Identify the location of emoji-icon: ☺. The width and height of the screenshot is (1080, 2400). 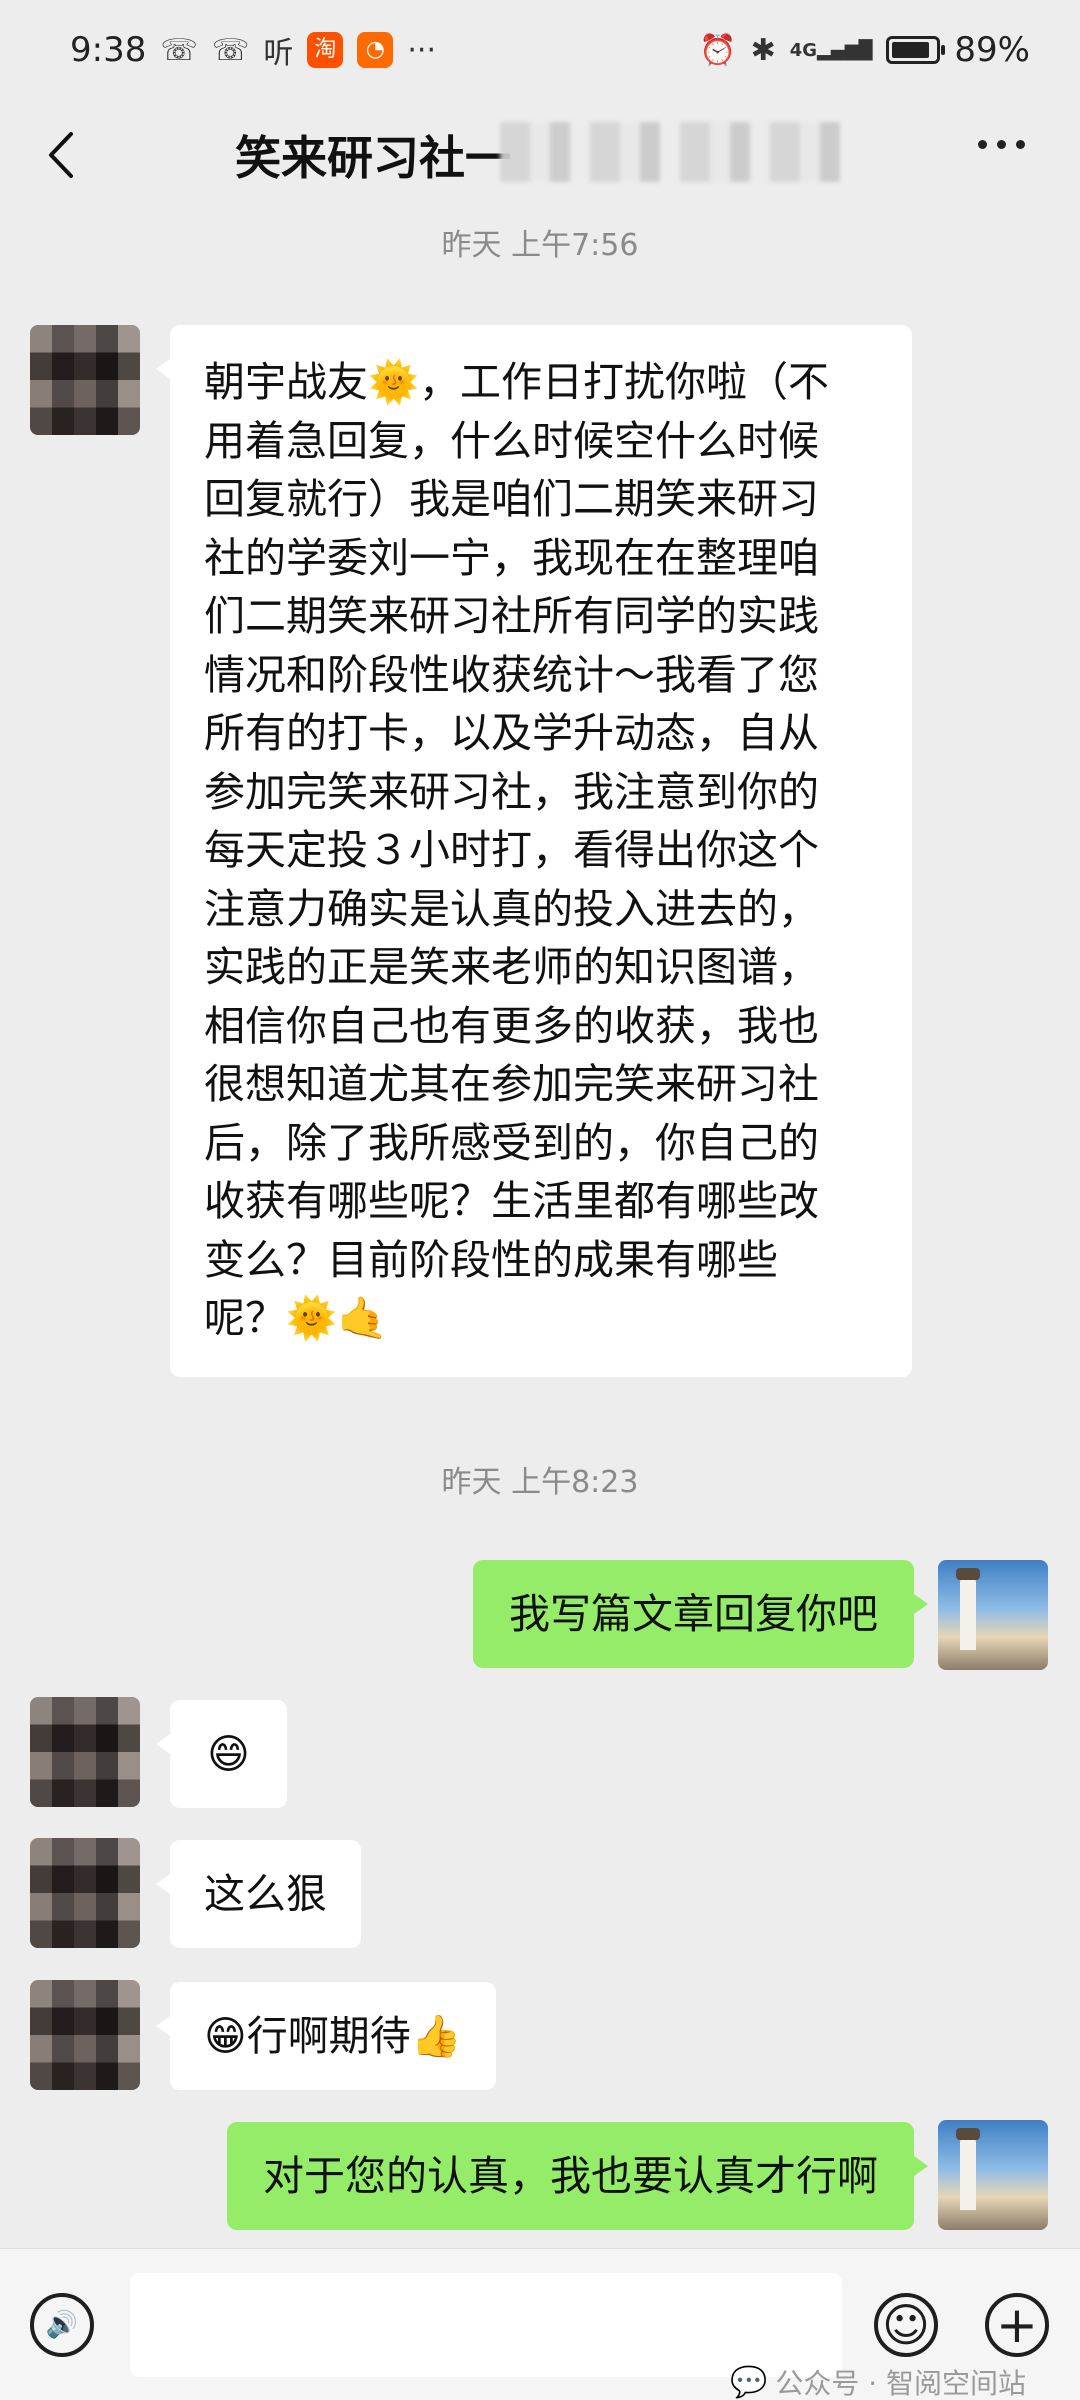
(906, 2325).